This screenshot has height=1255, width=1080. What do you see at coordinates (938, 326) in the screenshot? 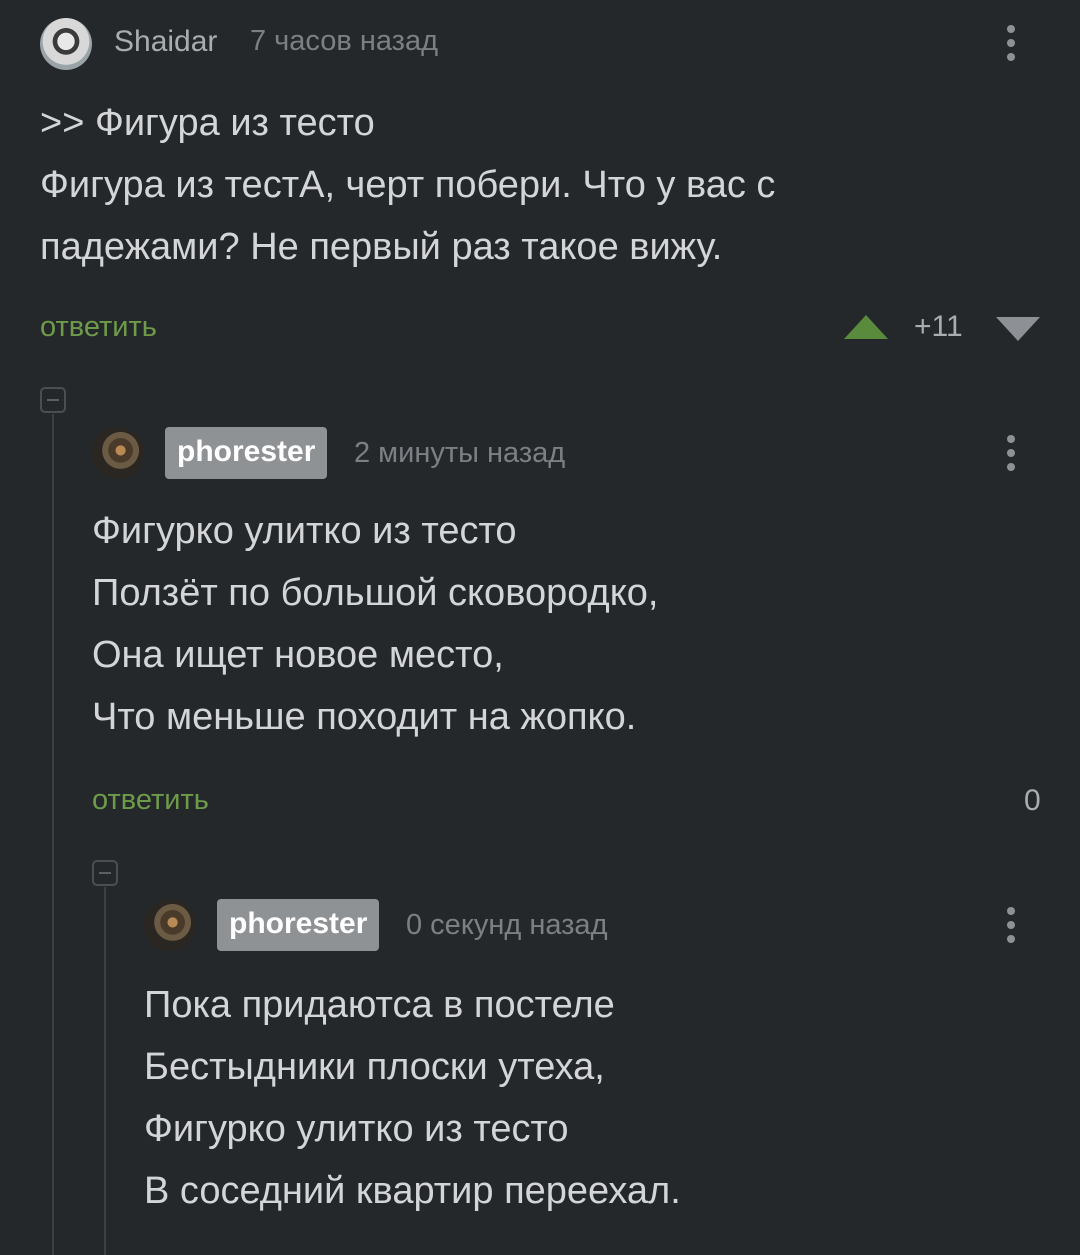
I see `rating-count: +11` at bounding box center [938, 326].